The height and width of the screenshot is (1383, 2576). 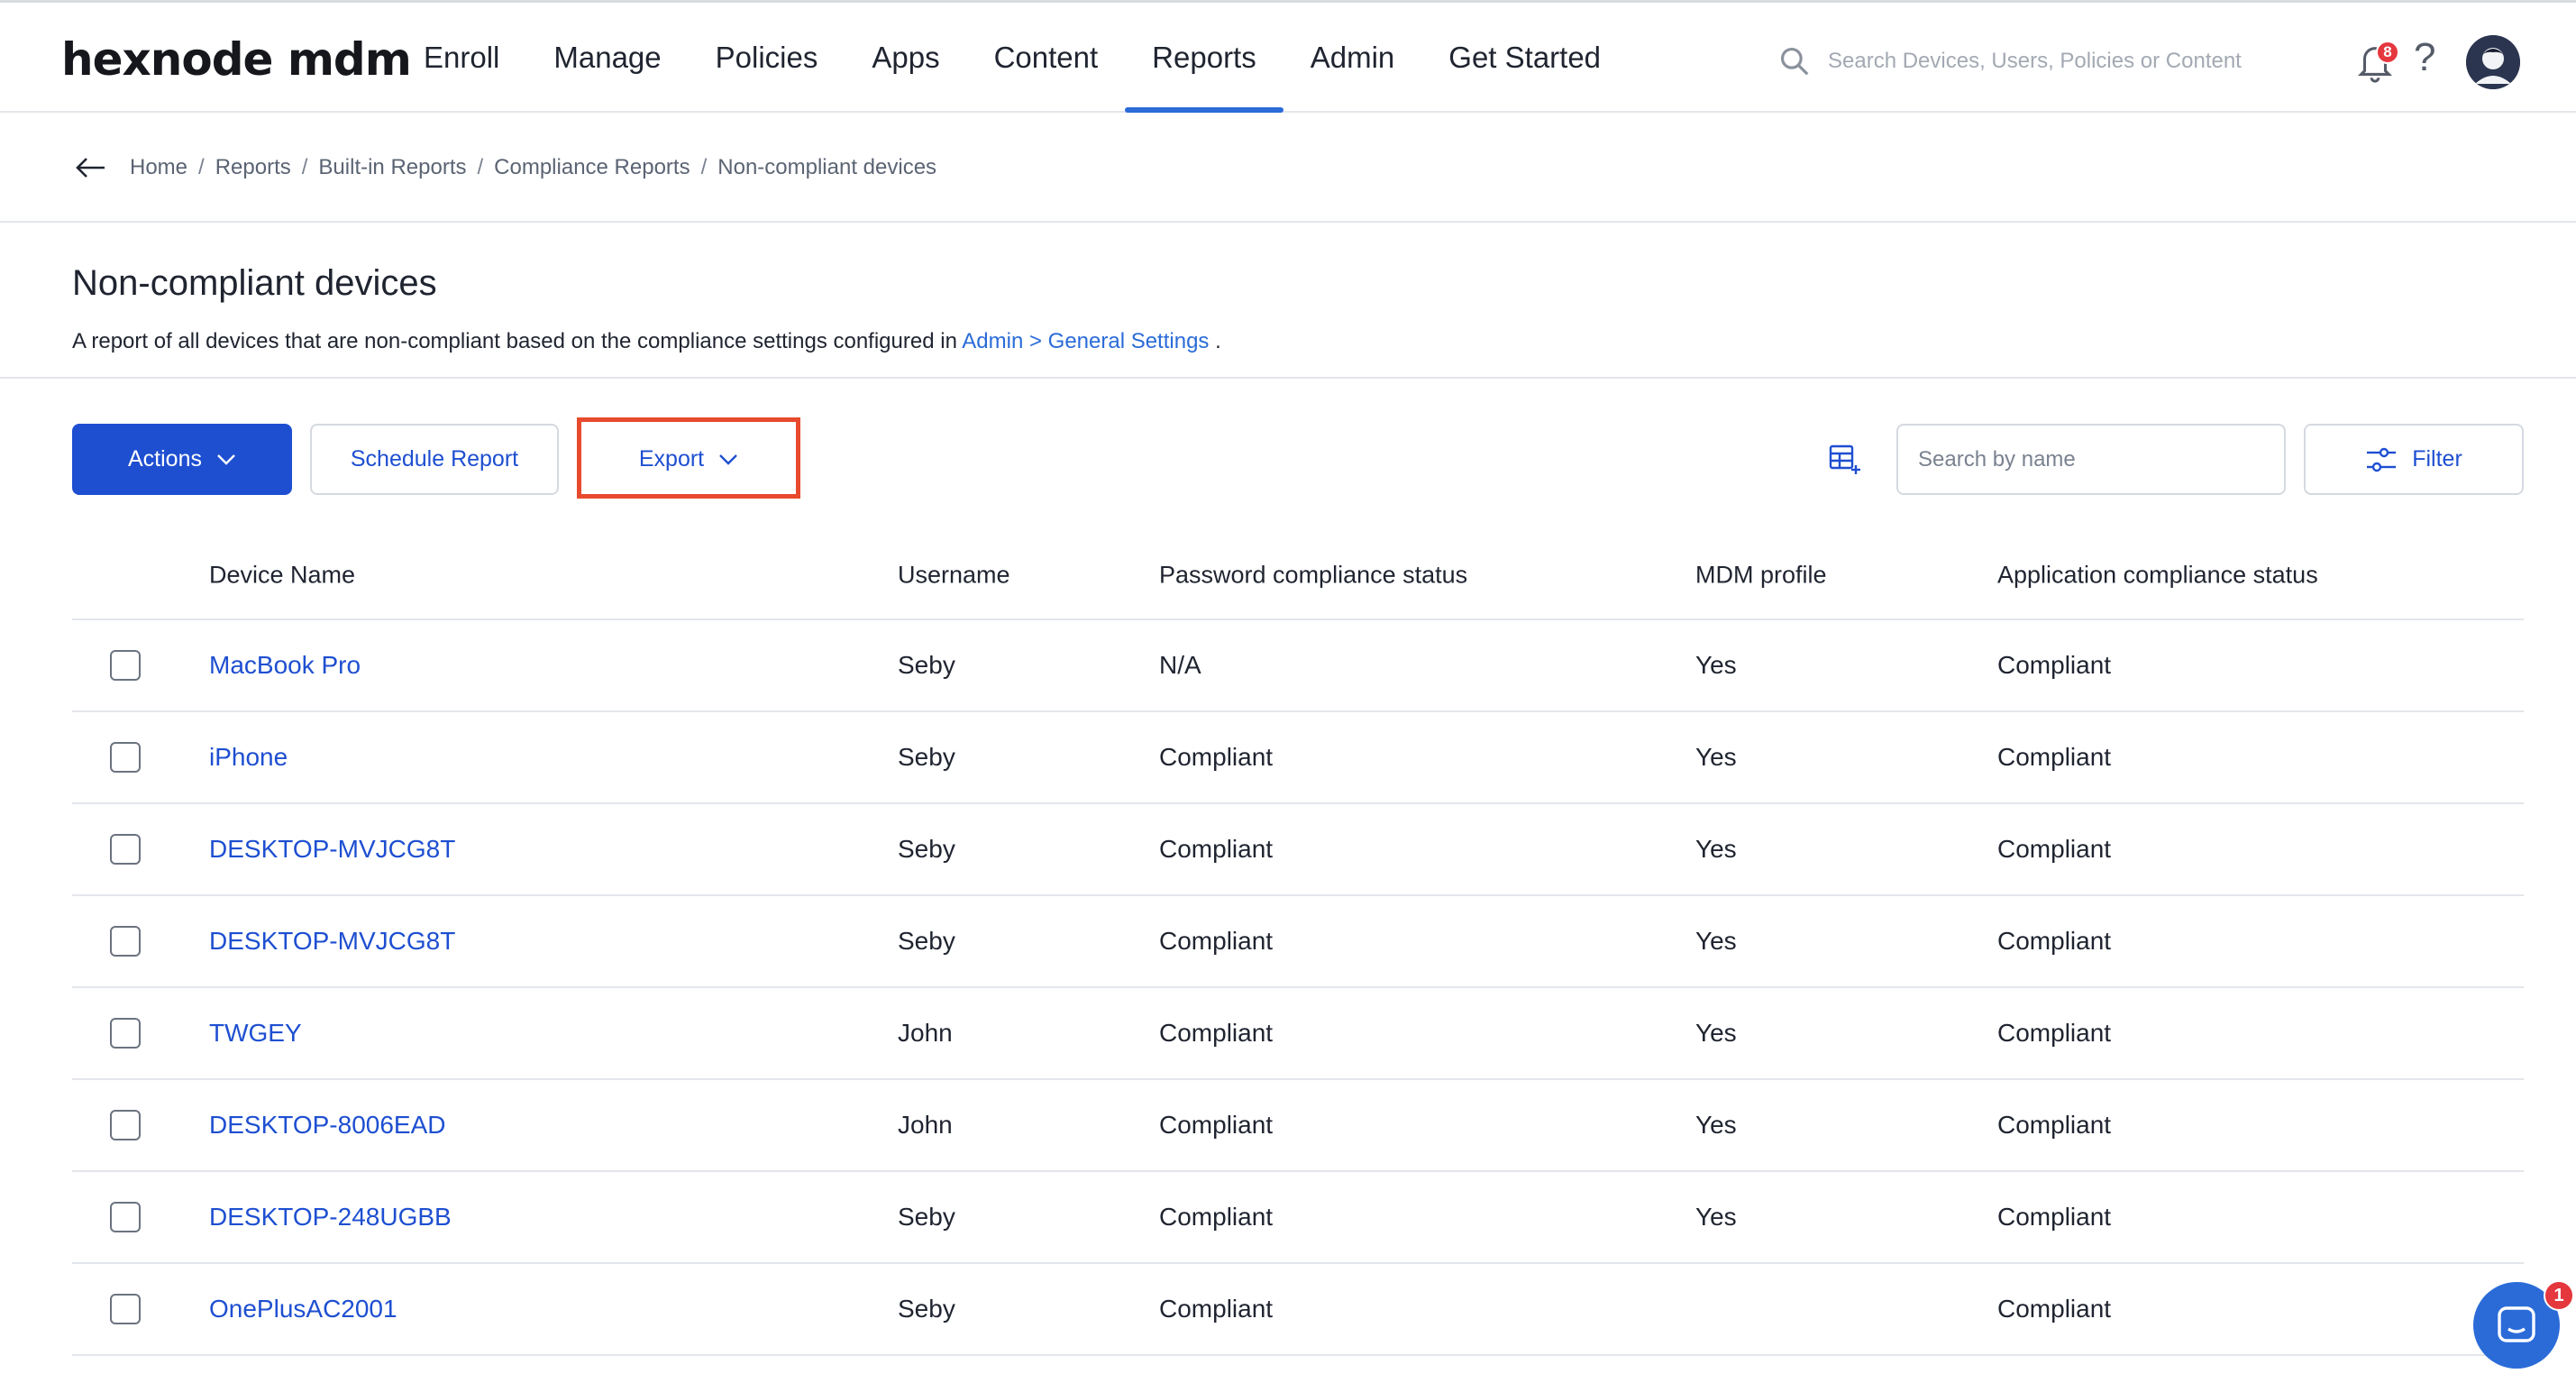 I want to click on description-suffix: ., so click(x=1215, y=341).